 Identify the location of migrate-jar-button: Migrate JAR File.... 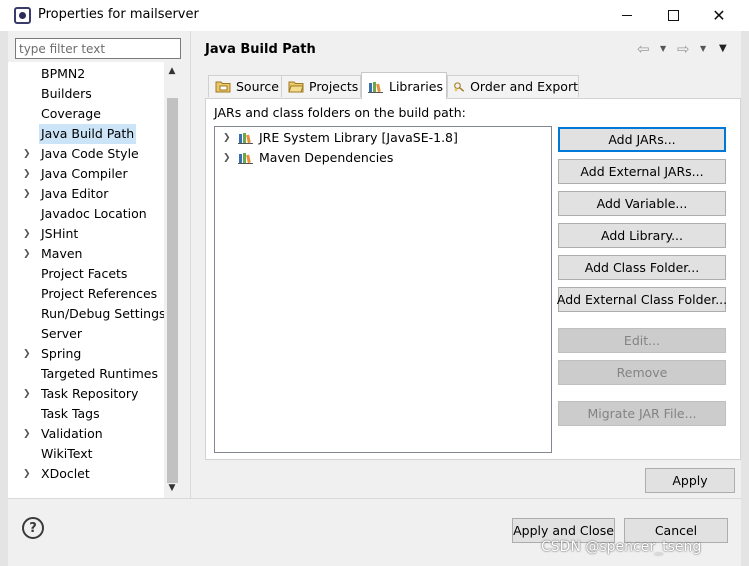
(642, 413).